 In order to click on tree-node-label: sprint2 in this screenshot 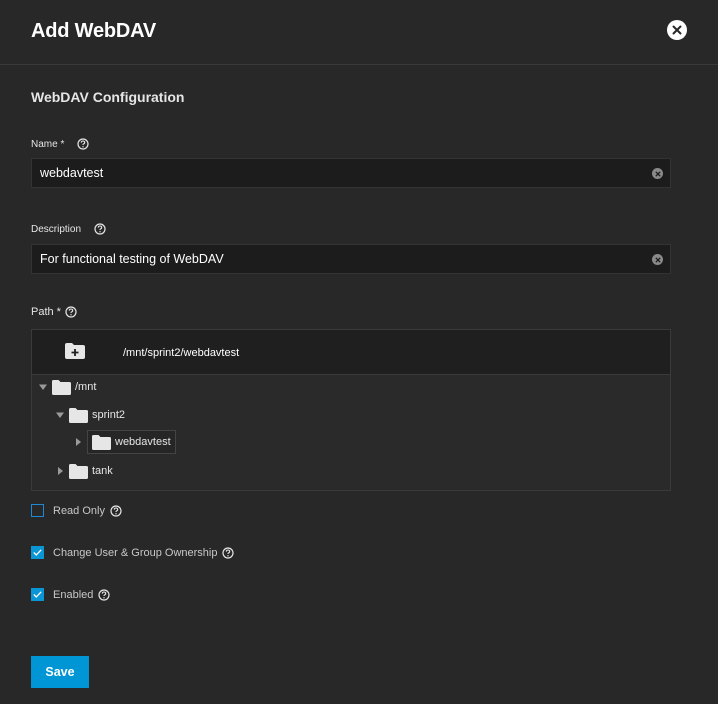, I will do `click(109, 415)`.